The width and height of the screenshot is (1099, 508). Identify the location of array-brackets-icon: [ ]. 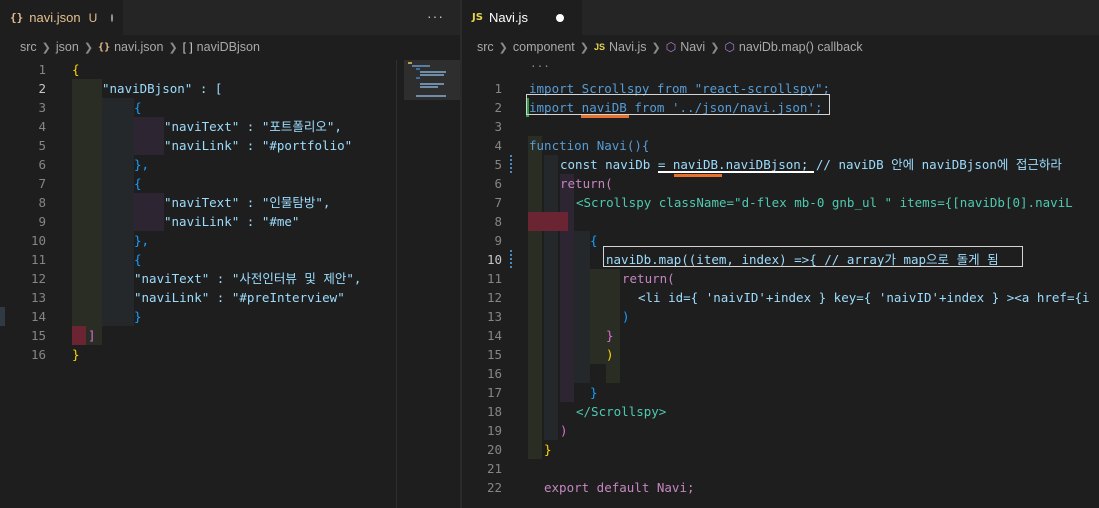
(187, 47).